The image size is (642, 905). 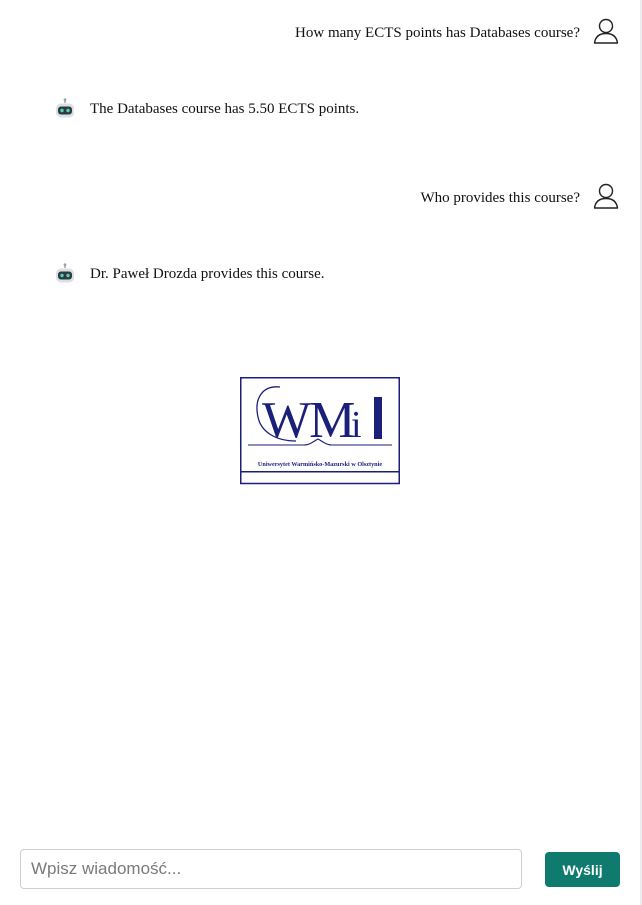 What do you see at coordinates (271, 869) in the screenshot?
I see `message-input` at bounding box center [271, 869].